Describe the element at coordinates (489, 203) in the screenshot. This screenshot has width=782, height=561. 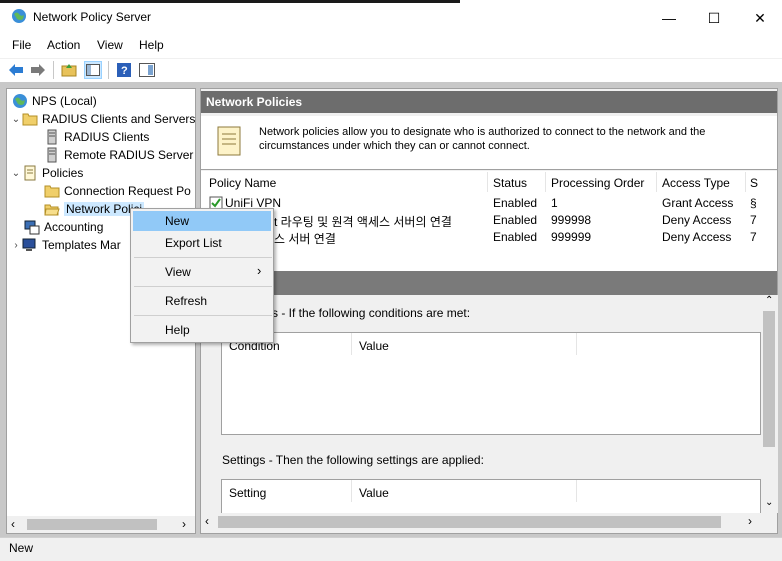
I see `table-row: UniFi VPN Enabled 1 Grant Access §` at that location.